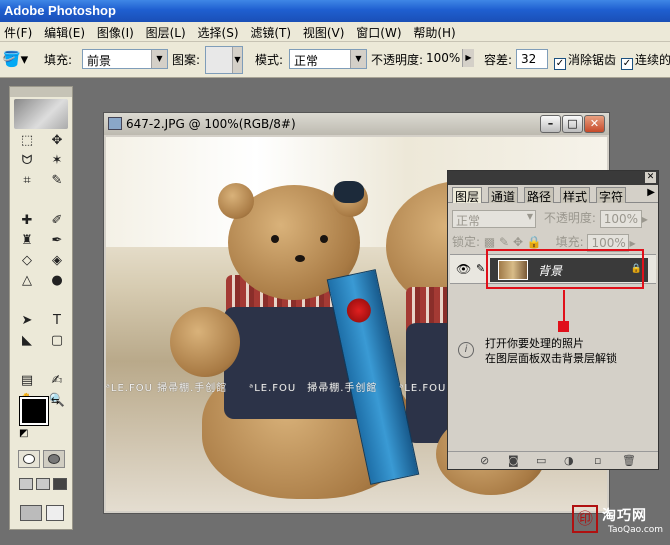  What do you see at coordinates (27, 341) in the screenshot?
I see `pen-tool-icon: ◣` at bounding box center [27, 341].